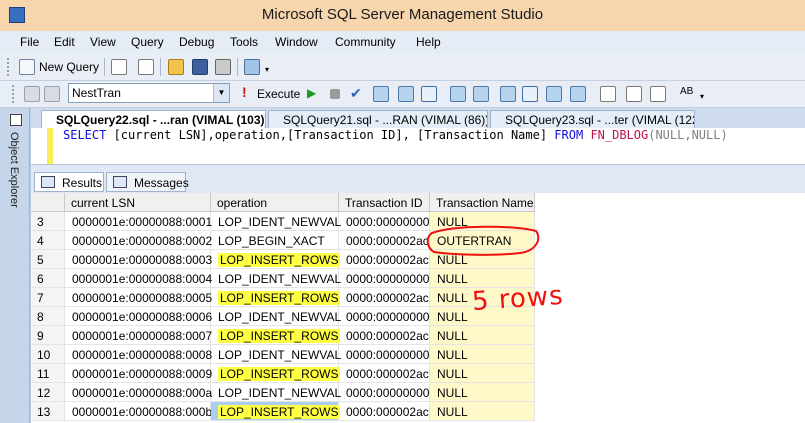  What do you see at coordinates (48, 240) in the screenshot?
I see `row-number: 4` at bounding box center [48, 240].